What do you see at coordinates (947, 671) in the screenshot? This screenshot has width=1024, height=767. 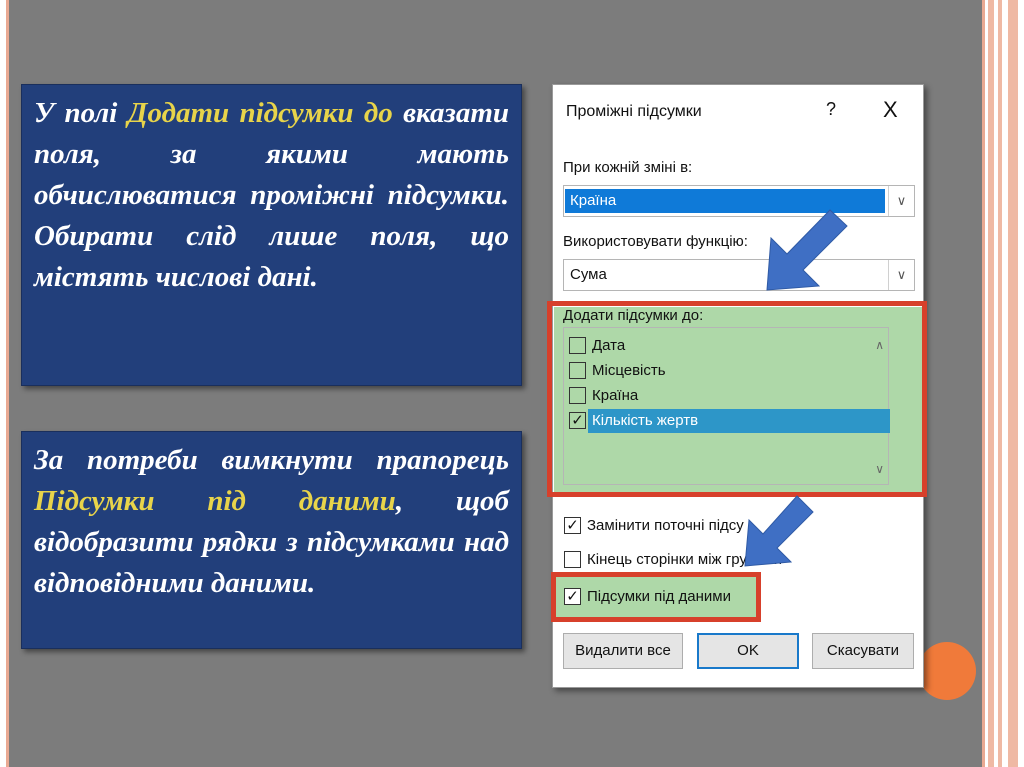 I see `decor-circle` at bounding box center [947, 671].